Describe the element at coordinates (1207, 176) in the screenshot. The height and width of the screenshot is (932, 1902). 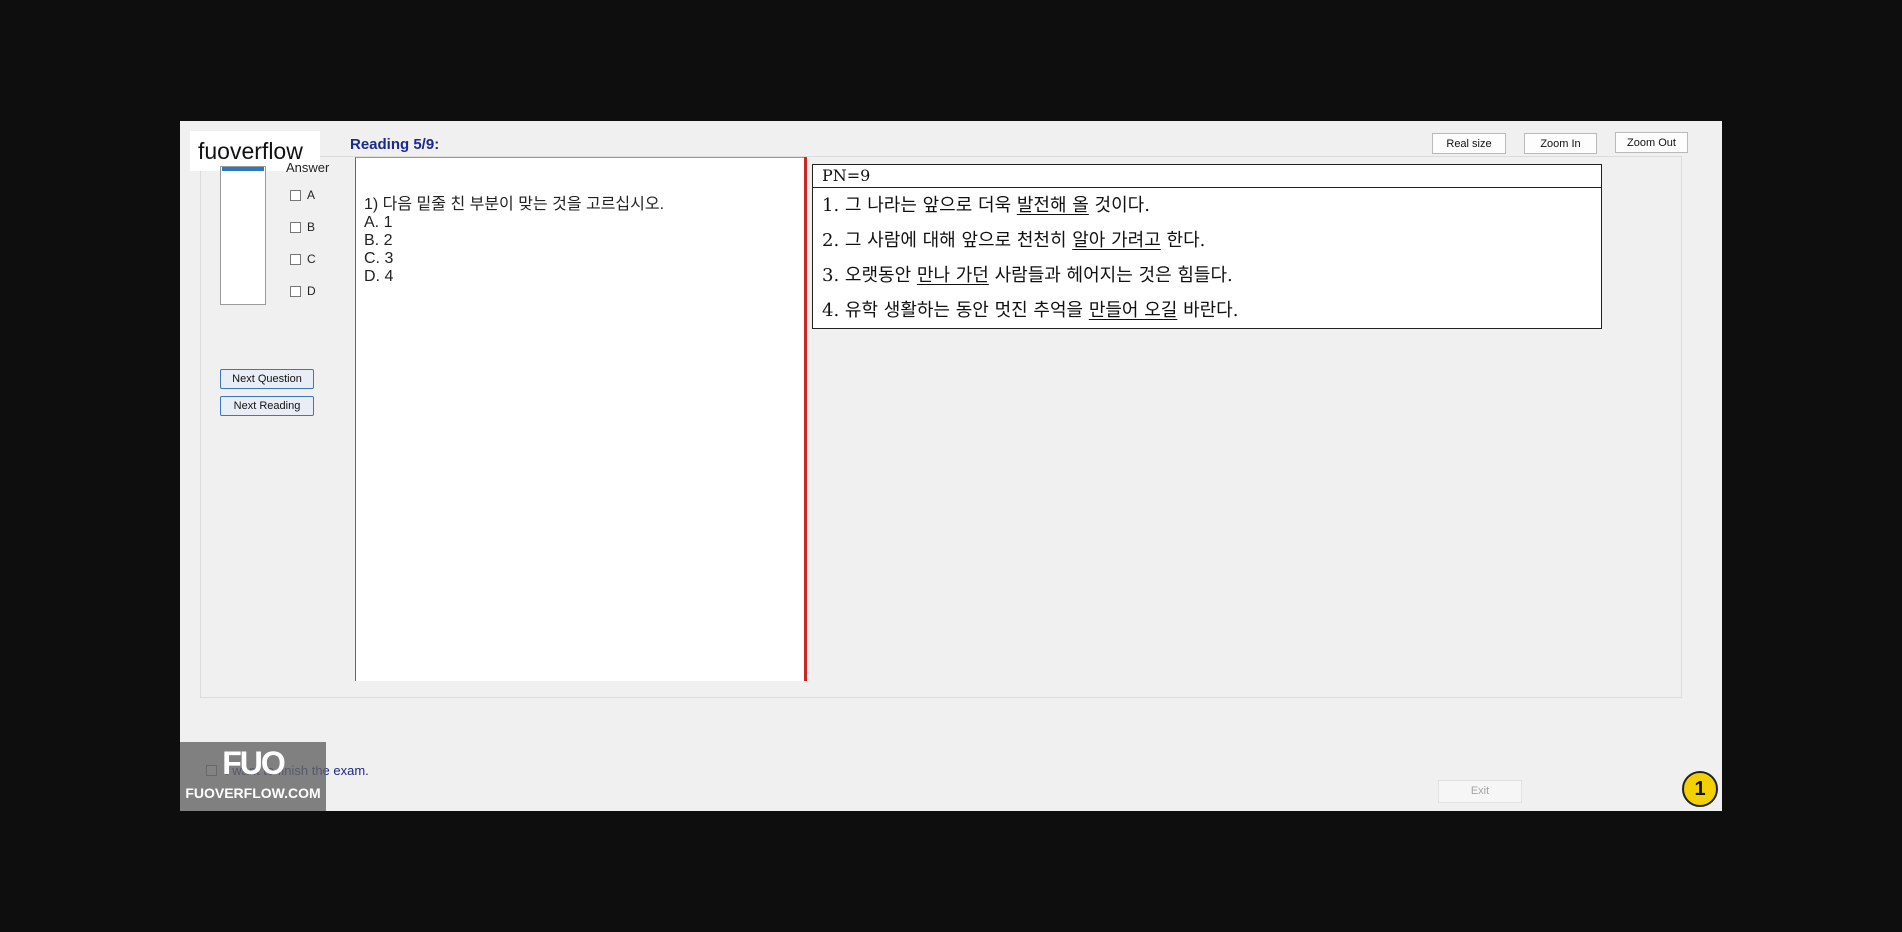
I see `passage-number: PN=9` at that location.